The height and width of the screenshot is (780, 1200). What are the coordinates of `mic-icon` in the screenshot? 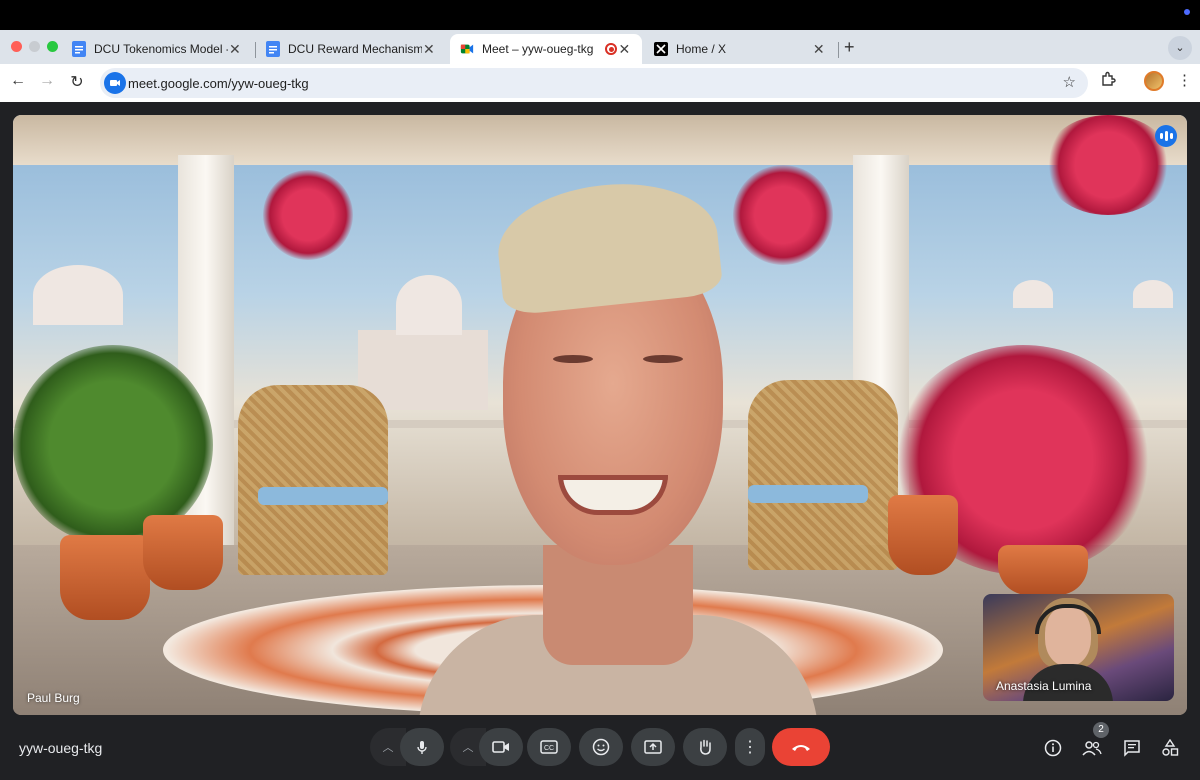 It's located at (422, 747).